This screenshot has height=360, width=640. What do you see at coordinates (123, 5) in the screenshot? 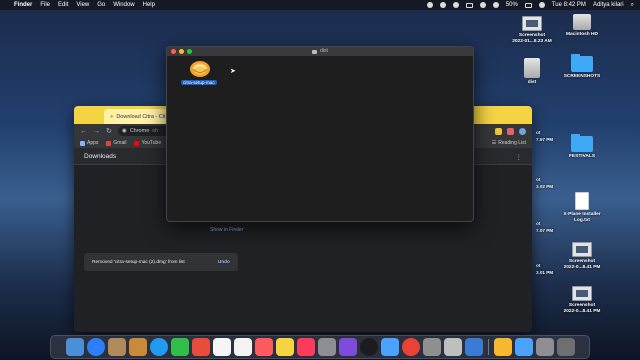
I see `menu-window: Window` at bounding box center [123, 5].